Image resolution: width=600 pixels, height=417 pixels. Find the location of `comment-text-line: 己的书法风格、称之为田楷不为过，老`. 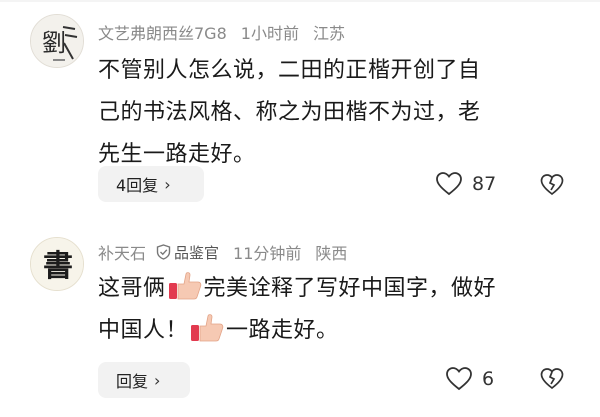

comment-text-line: 己的书法风格、称之为田楷不为过，老 is located at coordinates (289, 112).